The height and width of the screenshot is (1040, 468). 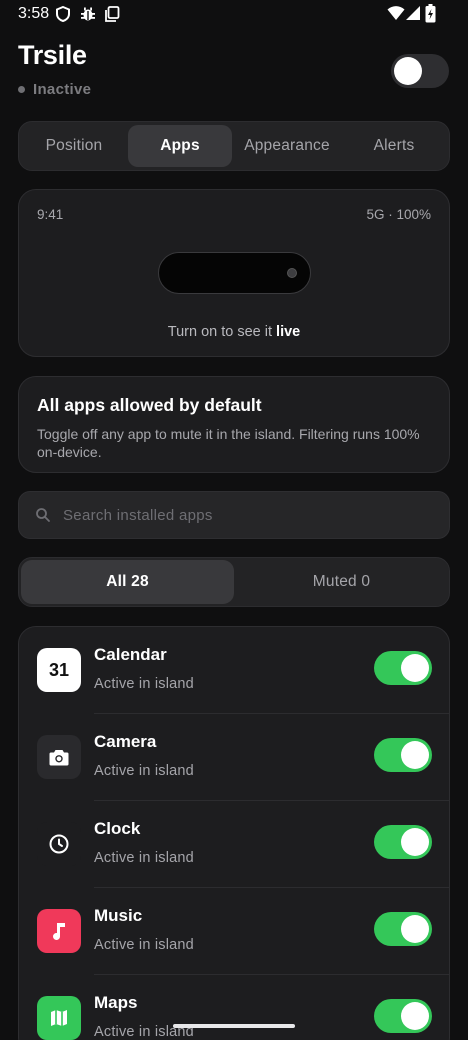 I want to click on search-bar, so click(x=234, y=515).